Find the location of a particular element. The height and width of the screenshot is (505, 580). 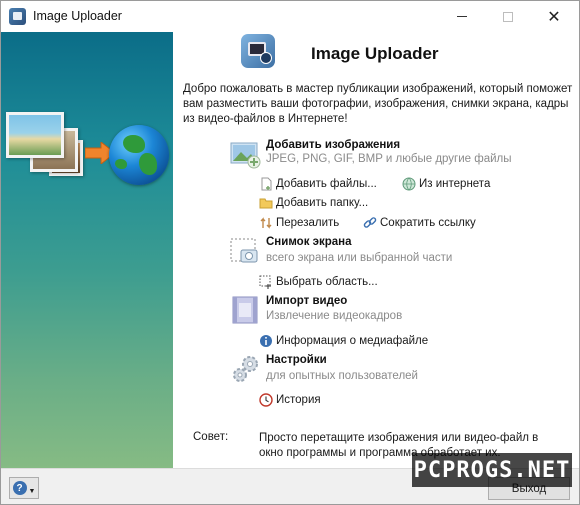

title-bar: Image Uploader ✕ is located at coordinates (290, 16).